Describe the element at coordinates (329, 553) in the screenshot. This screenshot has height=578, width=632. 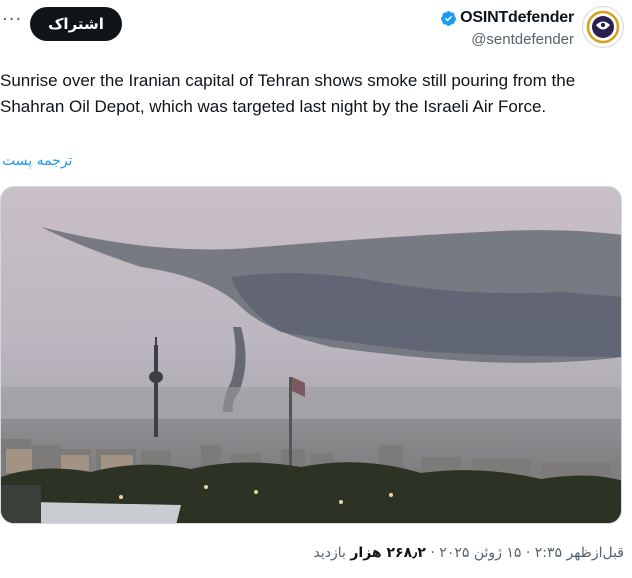
I see `views-label: بازدید` at that location.